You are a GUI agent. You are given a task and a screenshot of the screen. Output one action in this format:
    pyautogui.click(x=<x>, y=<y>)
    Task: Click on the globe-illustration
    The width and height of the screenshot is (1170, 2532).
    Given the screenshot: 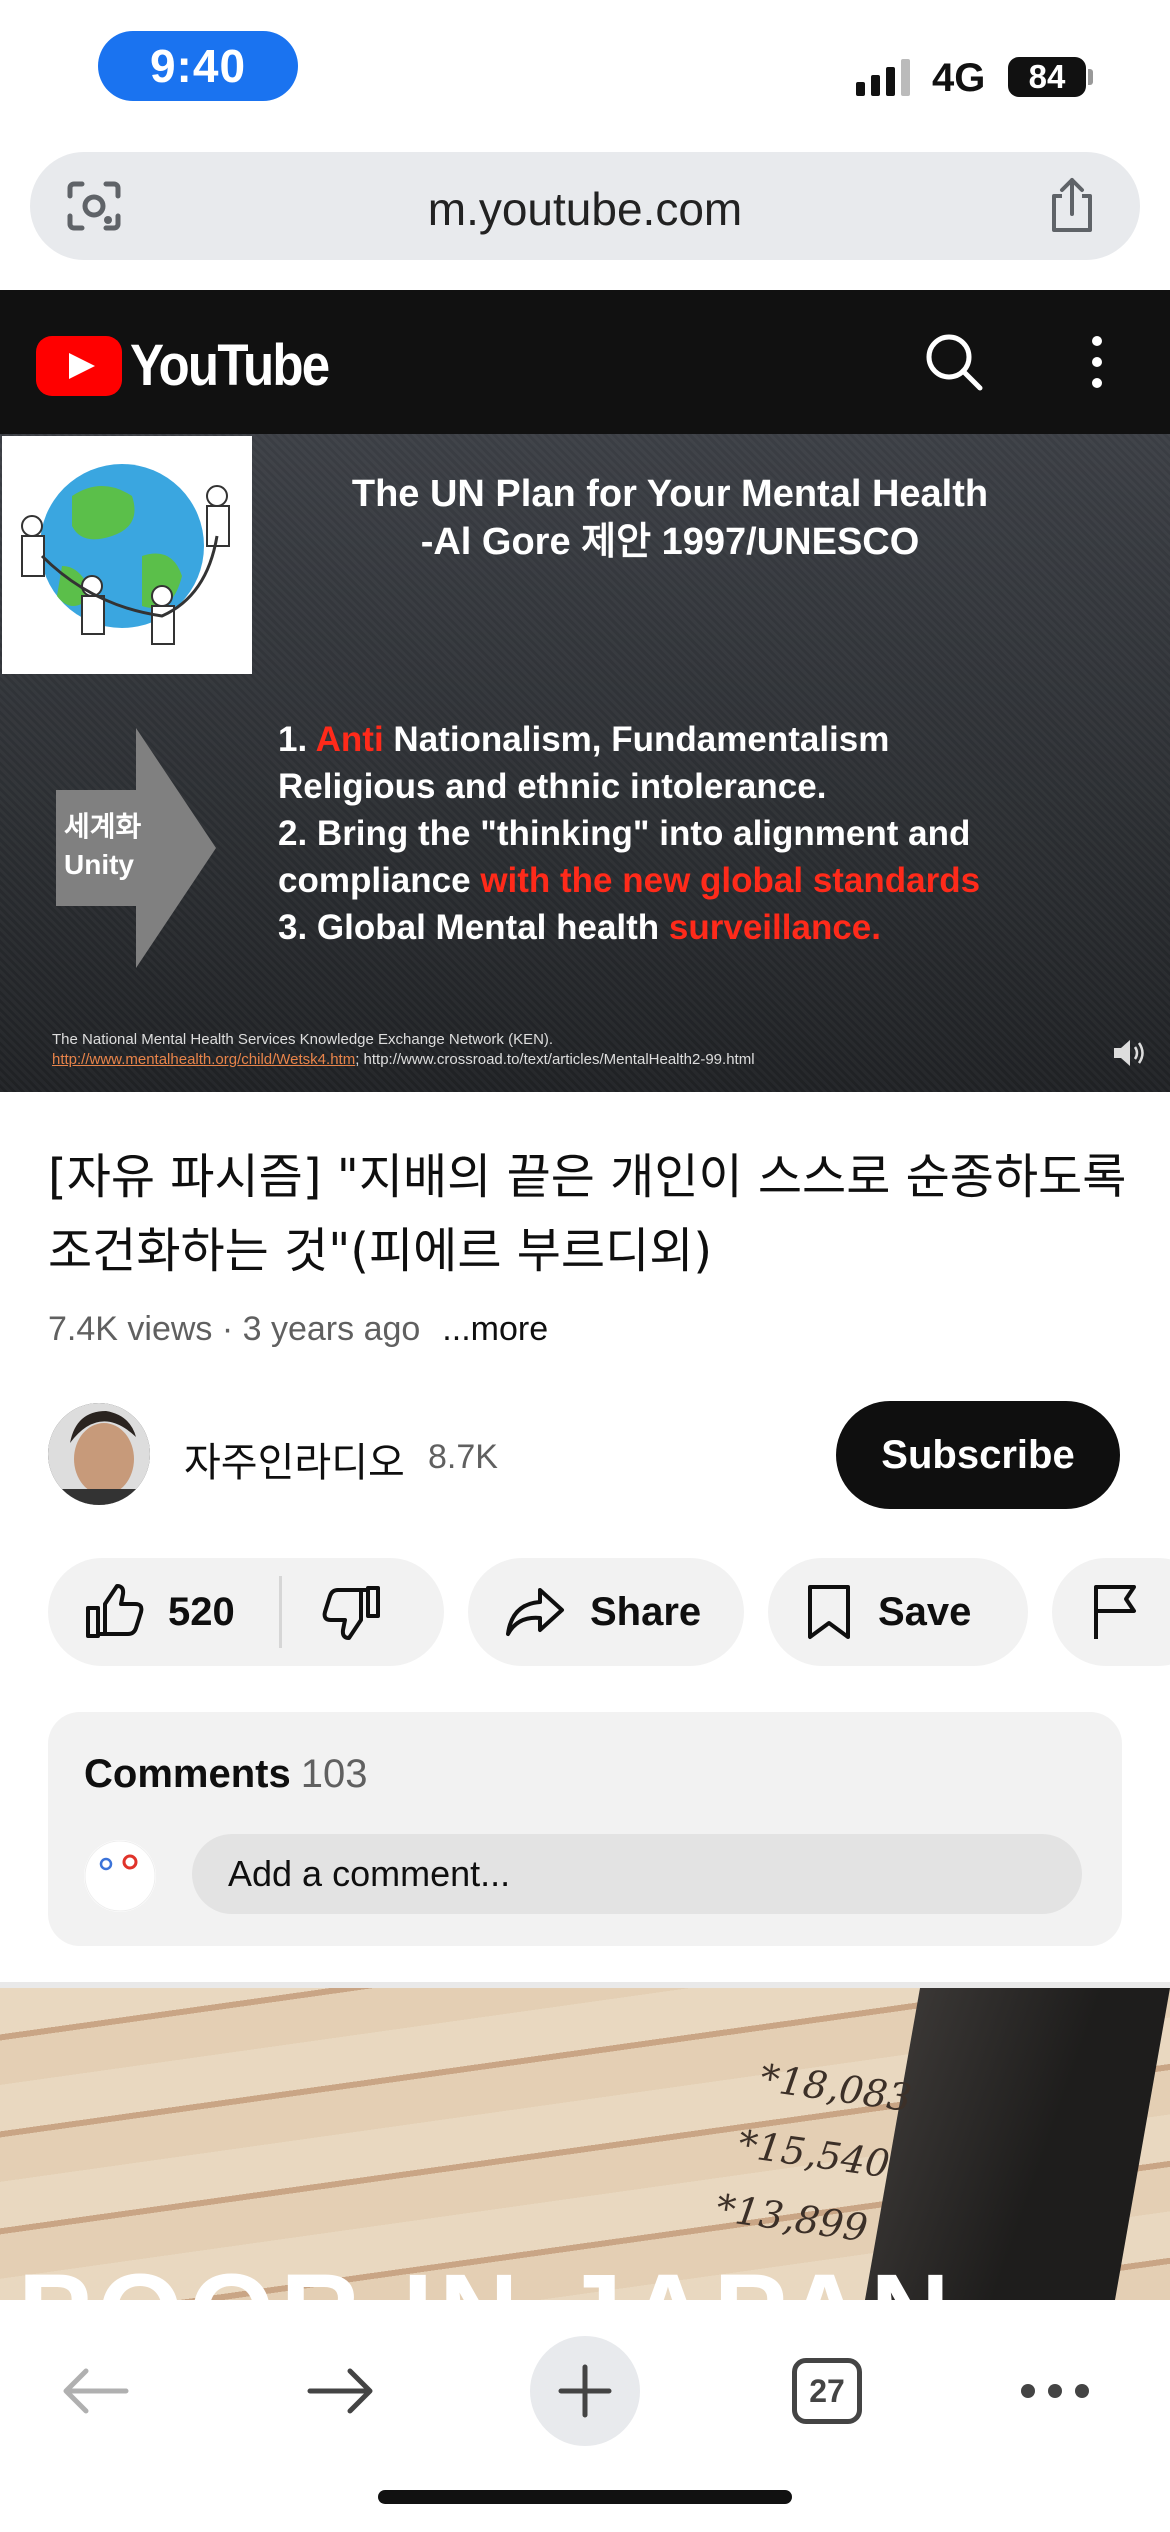 What is the action you would take?
    pyautogui.click(x=127, y=555)
    